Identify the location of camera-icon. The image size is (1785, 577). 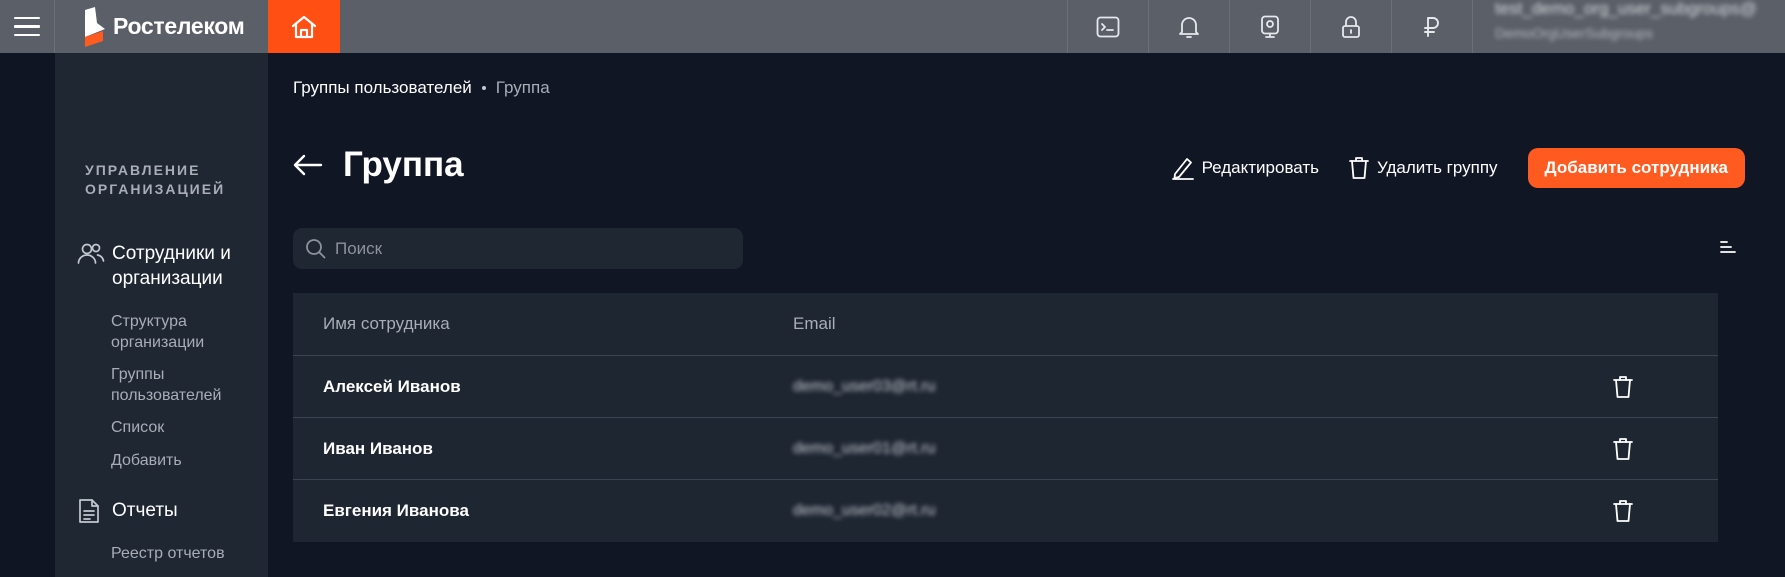
(1270, 26).